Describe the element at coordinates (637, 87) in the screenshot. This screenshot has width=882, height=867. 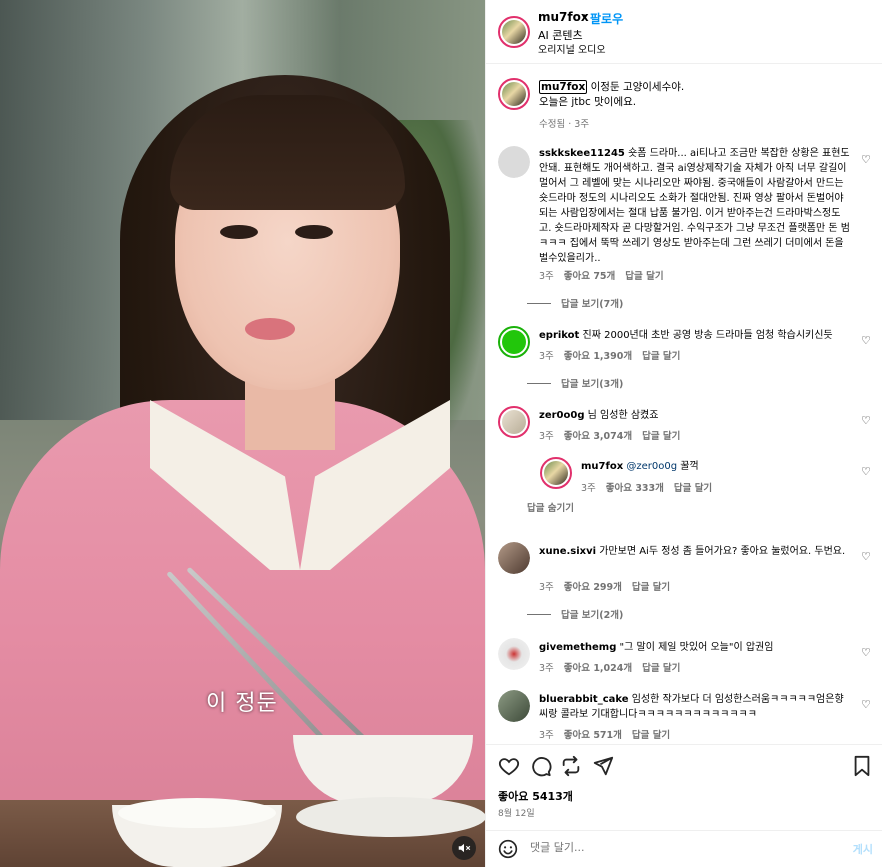
I see `caption-text-line1: 이정둔 고양이세수야.` at that location.